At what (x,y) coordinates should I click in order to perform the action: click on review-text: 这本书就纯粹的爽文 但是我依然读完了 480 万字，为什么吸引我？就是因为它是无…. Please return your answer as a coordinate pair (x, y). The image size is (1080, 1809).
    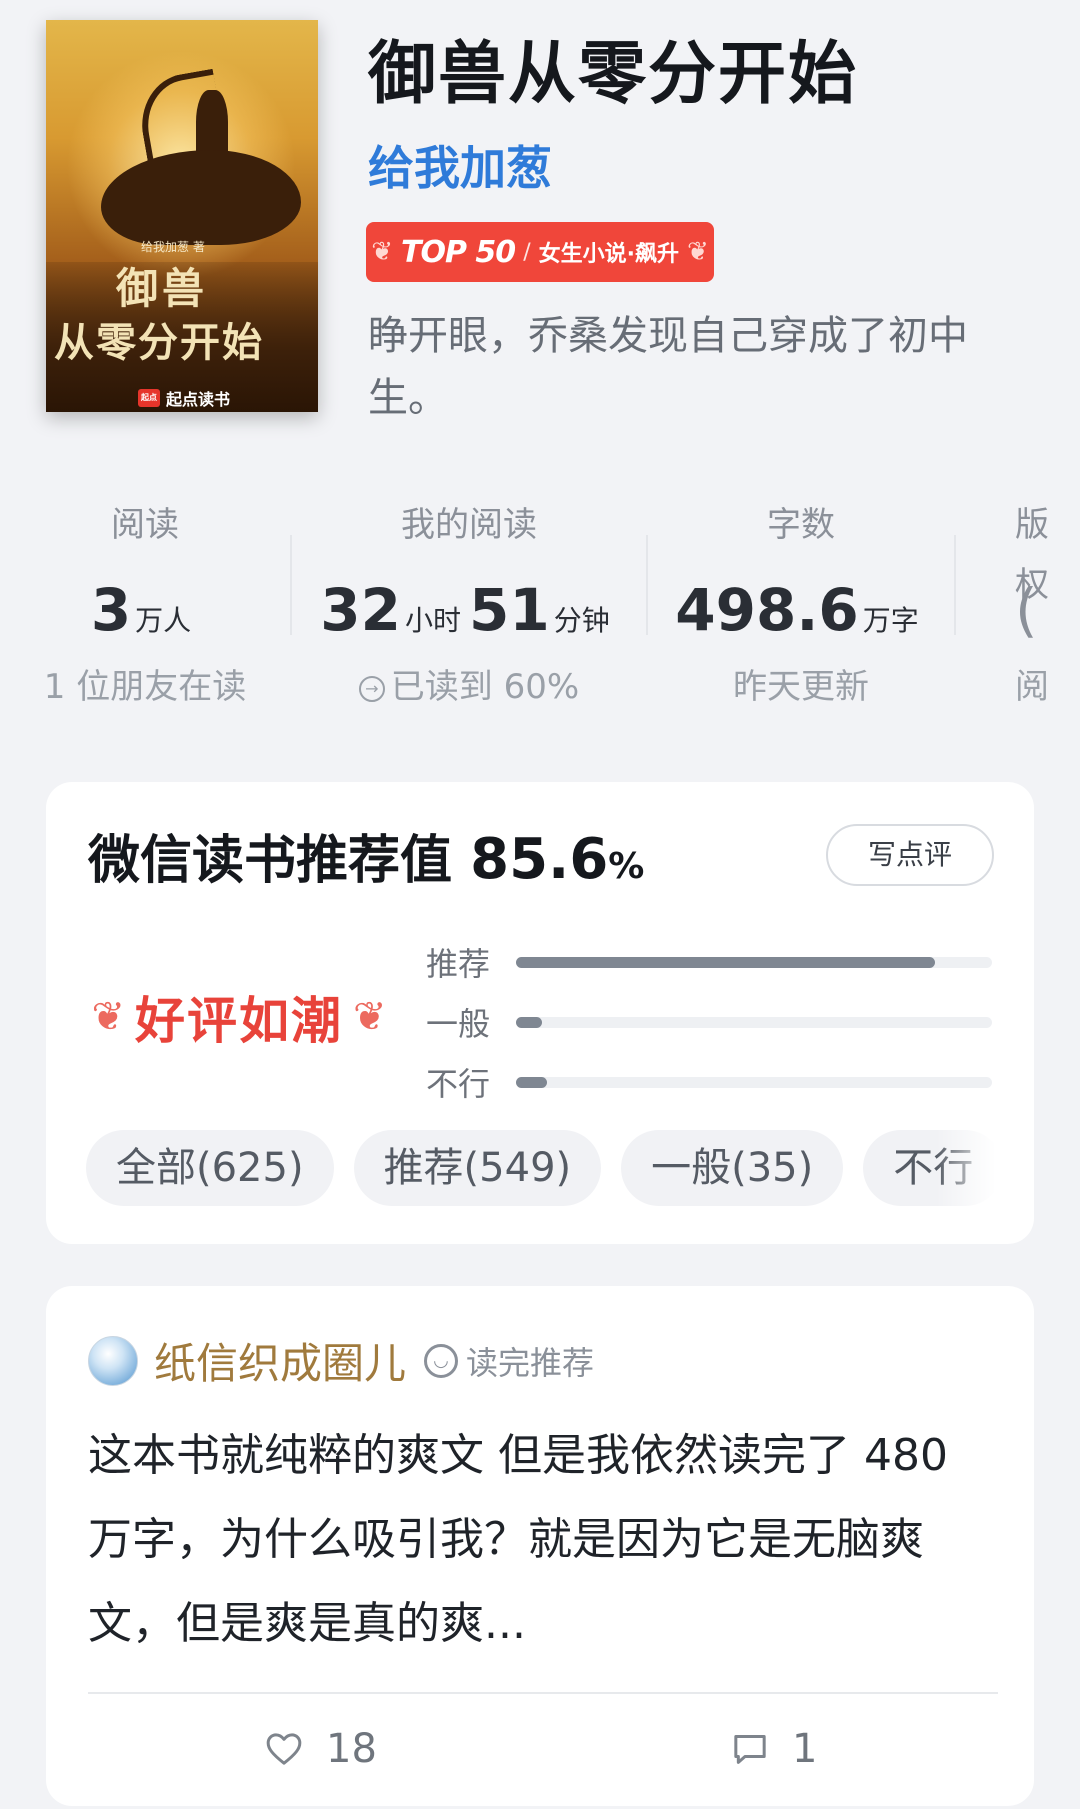
    Looking at the image, I should click on (543, 1540).